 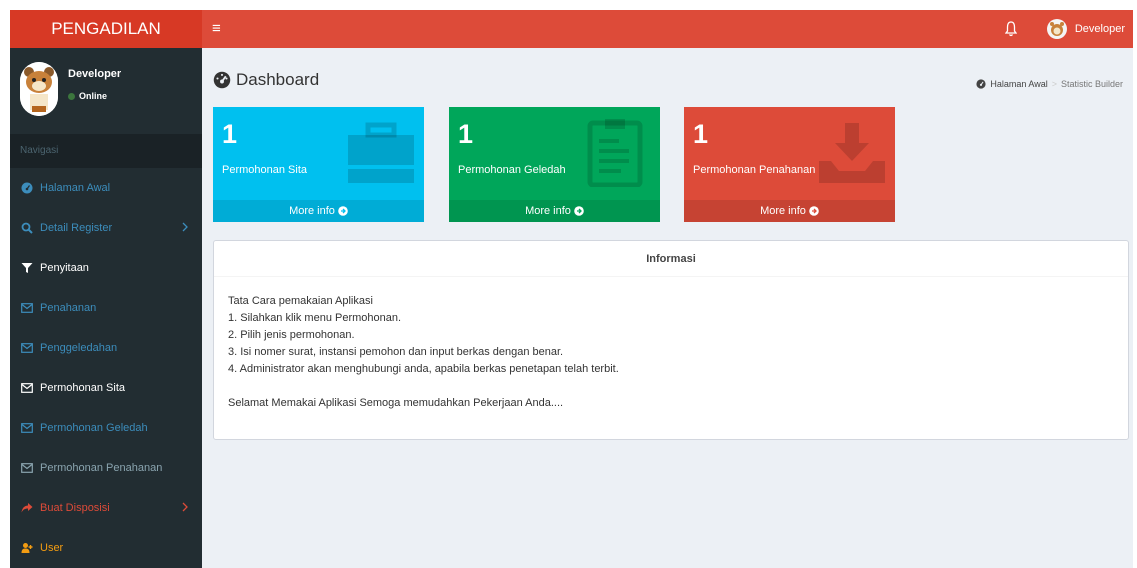 I want to click on share-icon, so click(x=27, y=508).